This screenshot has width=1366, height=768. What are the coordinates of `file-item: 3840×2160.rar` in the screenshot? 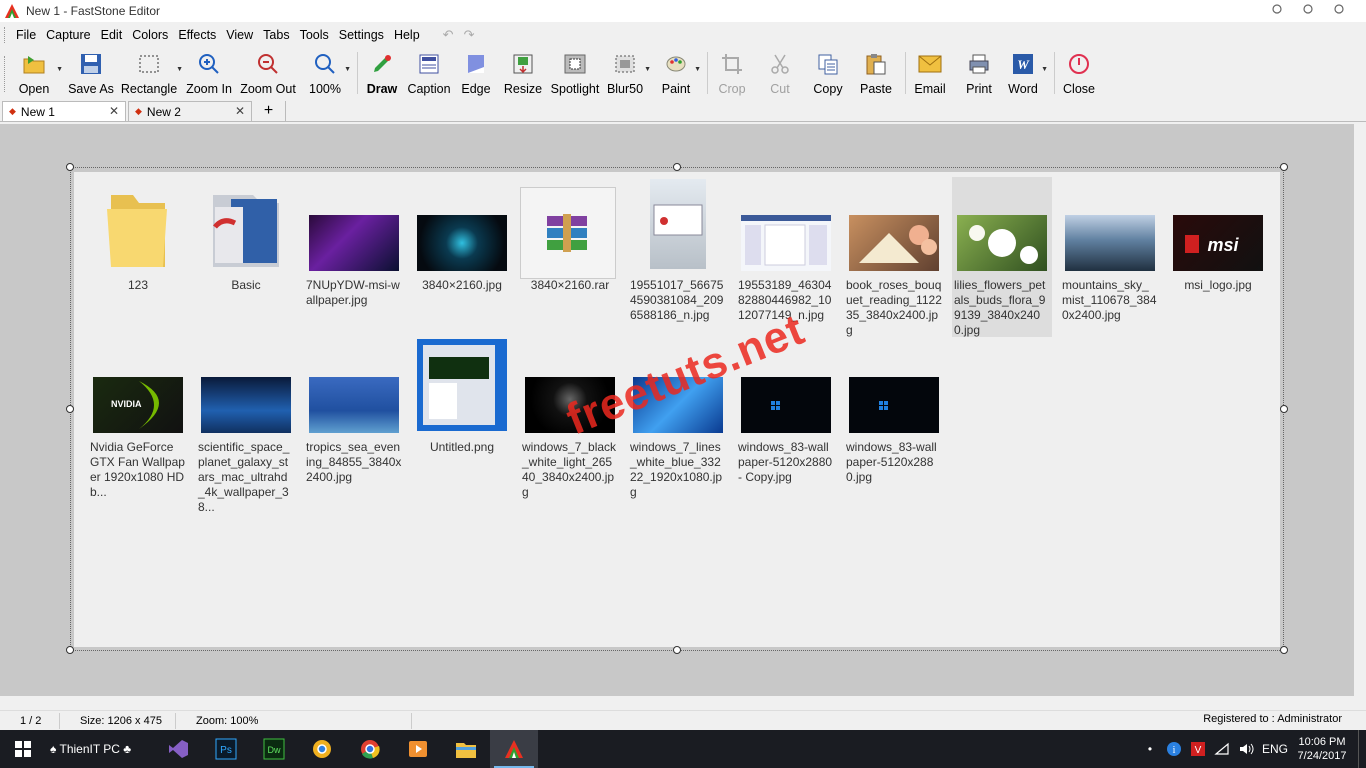 It's located at (570, 252).